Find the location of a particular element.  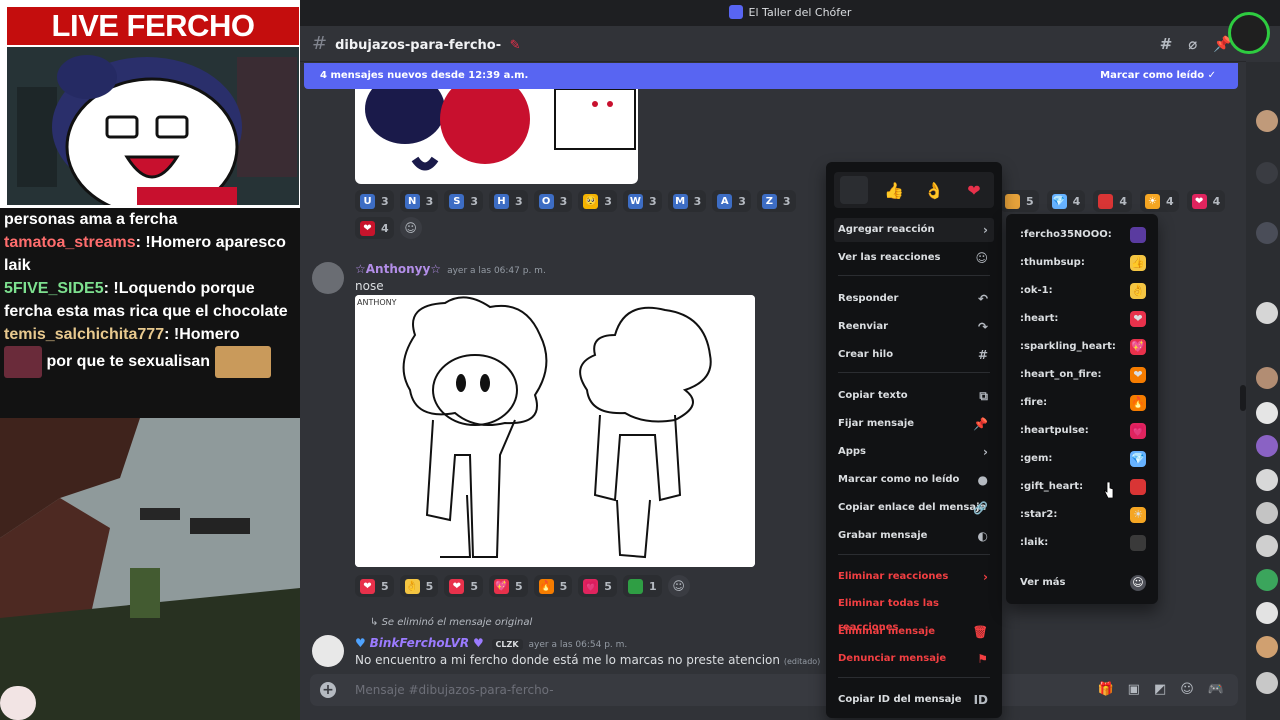

reaction-chip: 💗 5 is located at coordinates (597, 586).